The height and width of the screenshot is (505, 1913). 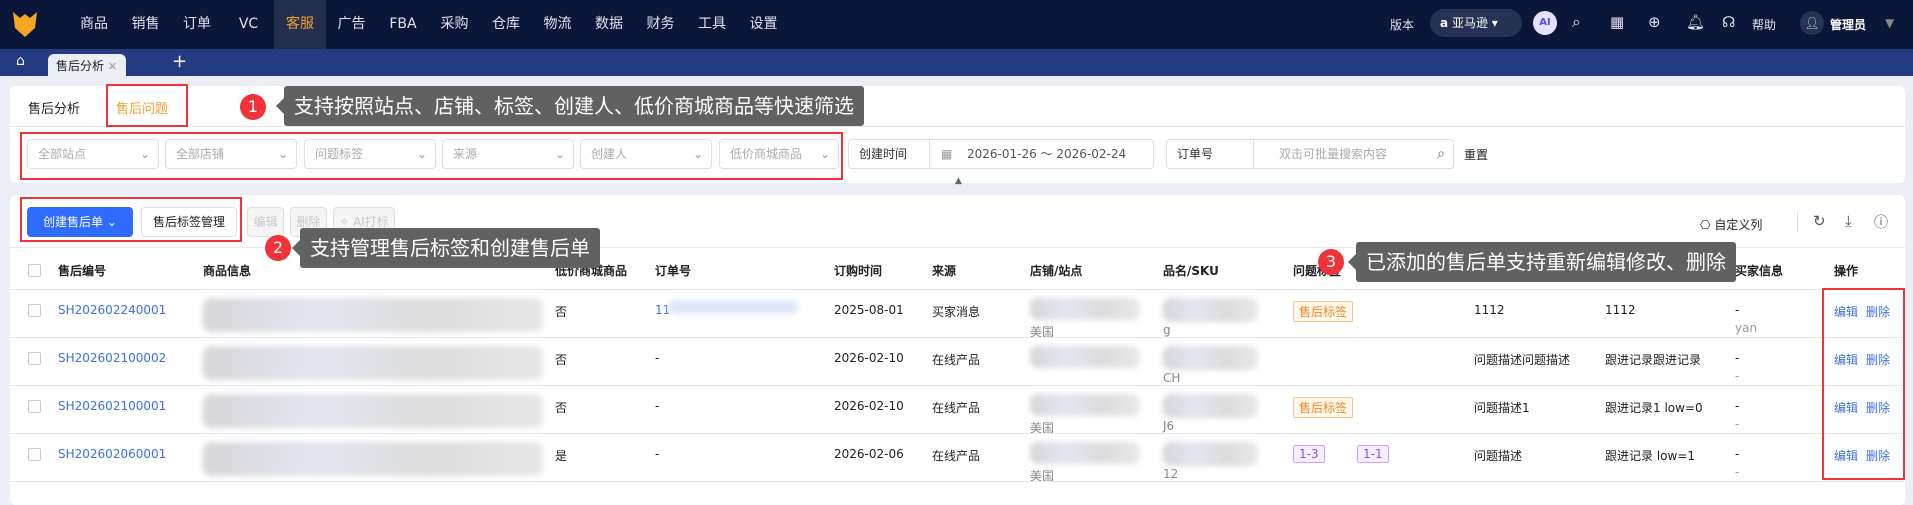 I want to click on refresh-icon: ↻, so click(x=1819, y=221).